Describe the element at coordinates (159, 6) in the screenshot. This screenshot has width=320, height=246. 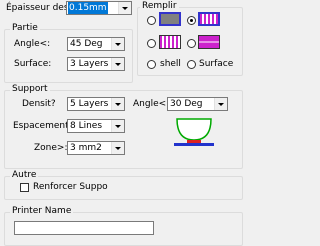
I see `remplir-title: Remplir` at that location.